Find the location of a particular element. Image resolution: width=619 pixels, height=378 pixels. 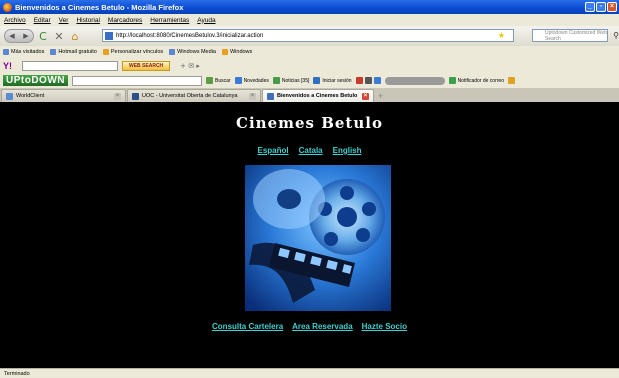

firefox-icon is located at coordinates (7, 7).